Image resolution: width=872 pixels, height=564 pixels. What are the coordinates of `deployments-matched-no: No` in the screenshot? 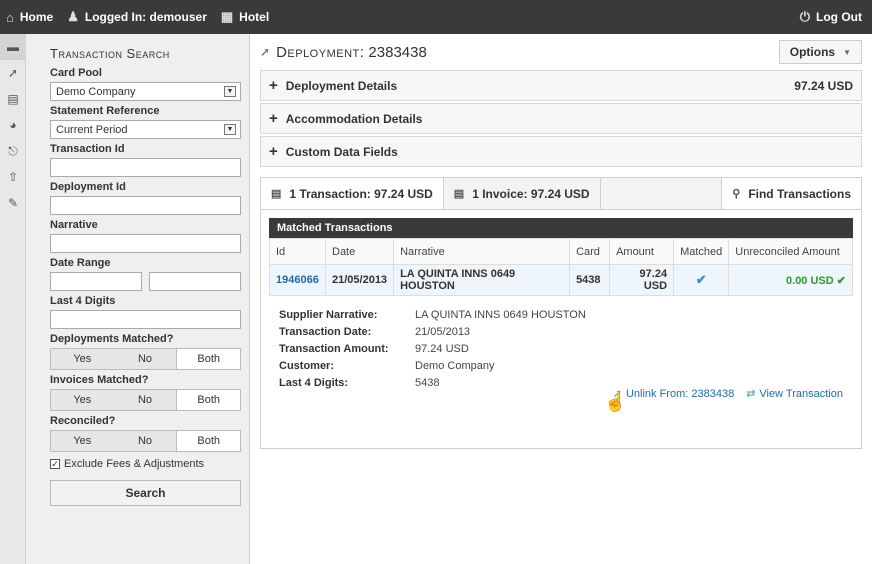 It's located at (145, 359).